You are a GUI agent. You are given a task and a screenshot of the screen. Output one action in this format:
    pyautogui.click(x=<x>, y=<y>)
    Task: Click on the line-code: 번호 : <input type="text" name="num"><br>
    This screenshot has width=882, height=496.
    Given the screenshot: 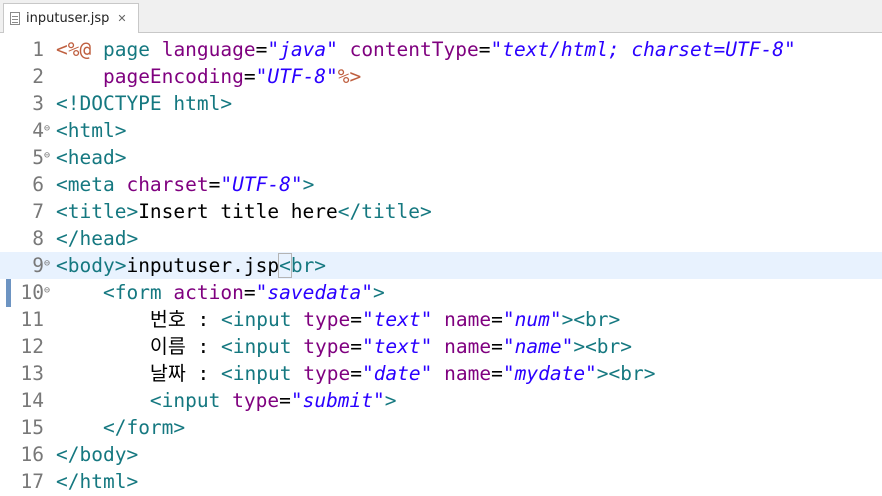 What is the action you would take?
    pyautogui.click(x=338, y=319)
    